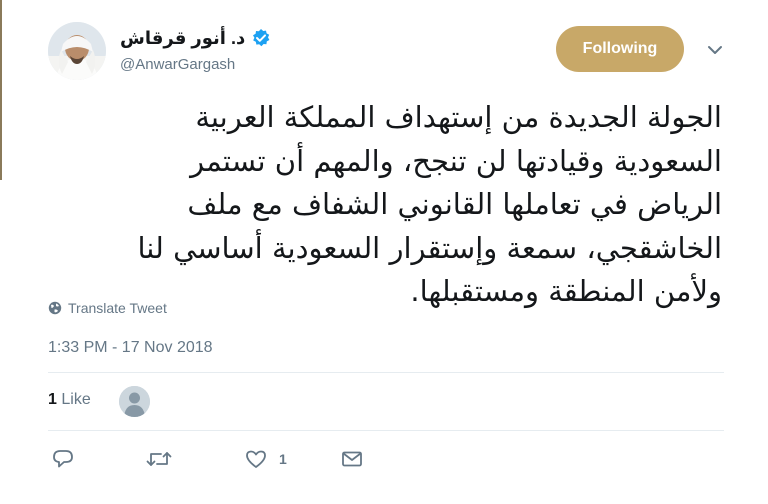 Image resolution: width=768 pixels, height=504 pixels. What do you see at coordinates (283, 459) in the screenshot?
I see `like-count: 1` at bounding box center [283, 459].